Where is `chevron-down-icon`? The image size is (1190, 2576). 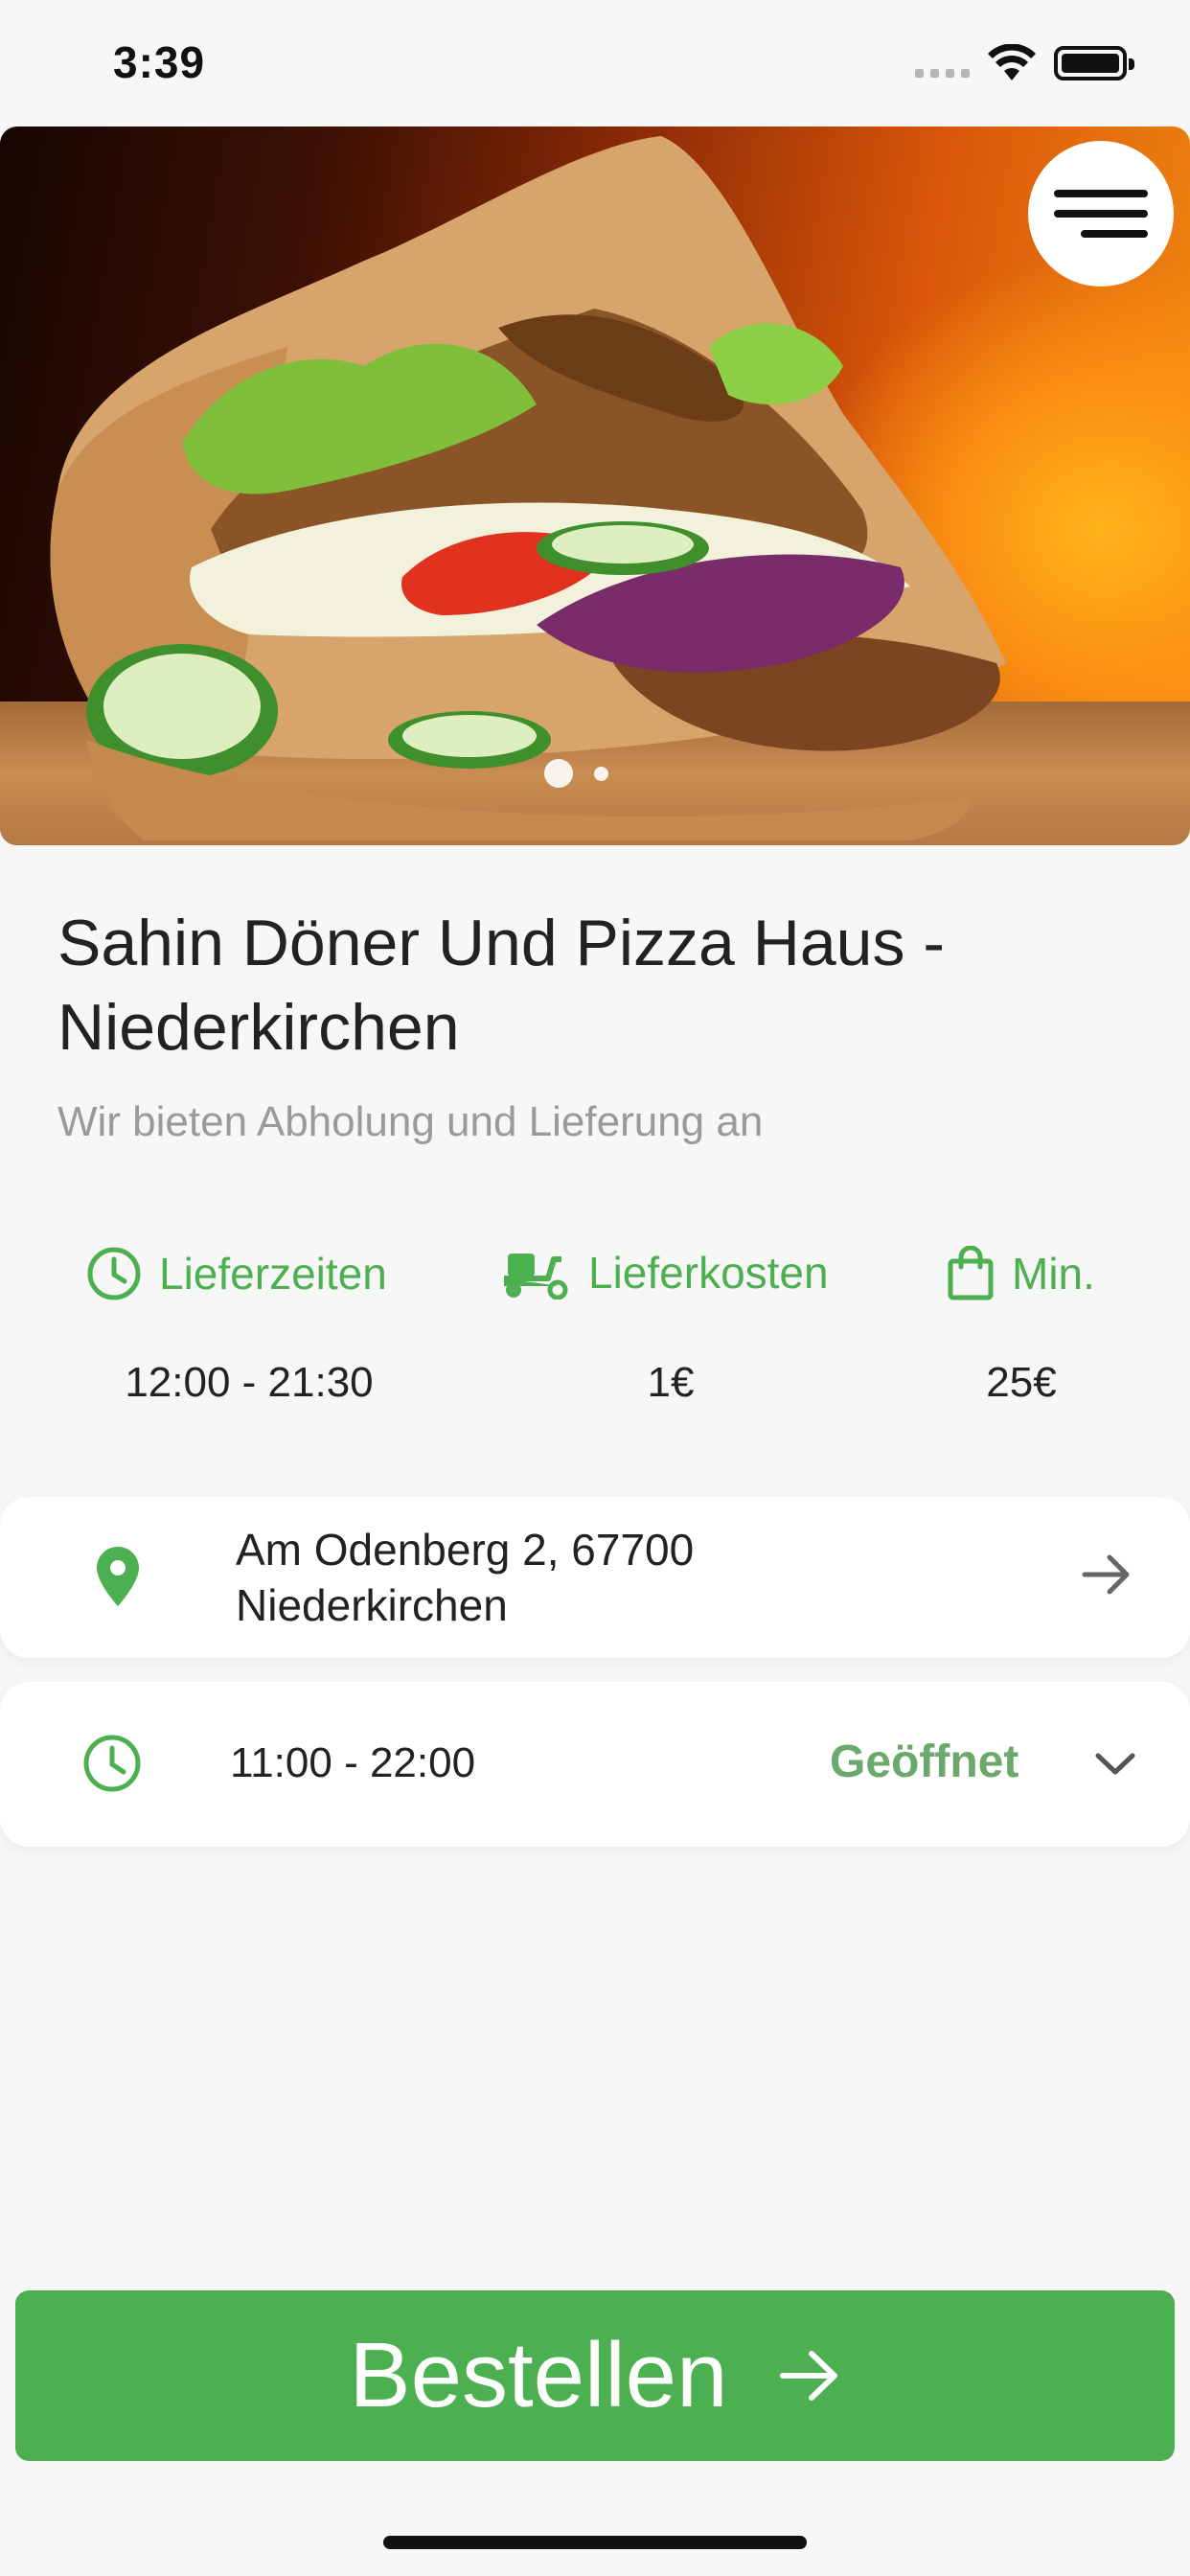 chevron-down-icon is located at coordinates (1115, 1764).